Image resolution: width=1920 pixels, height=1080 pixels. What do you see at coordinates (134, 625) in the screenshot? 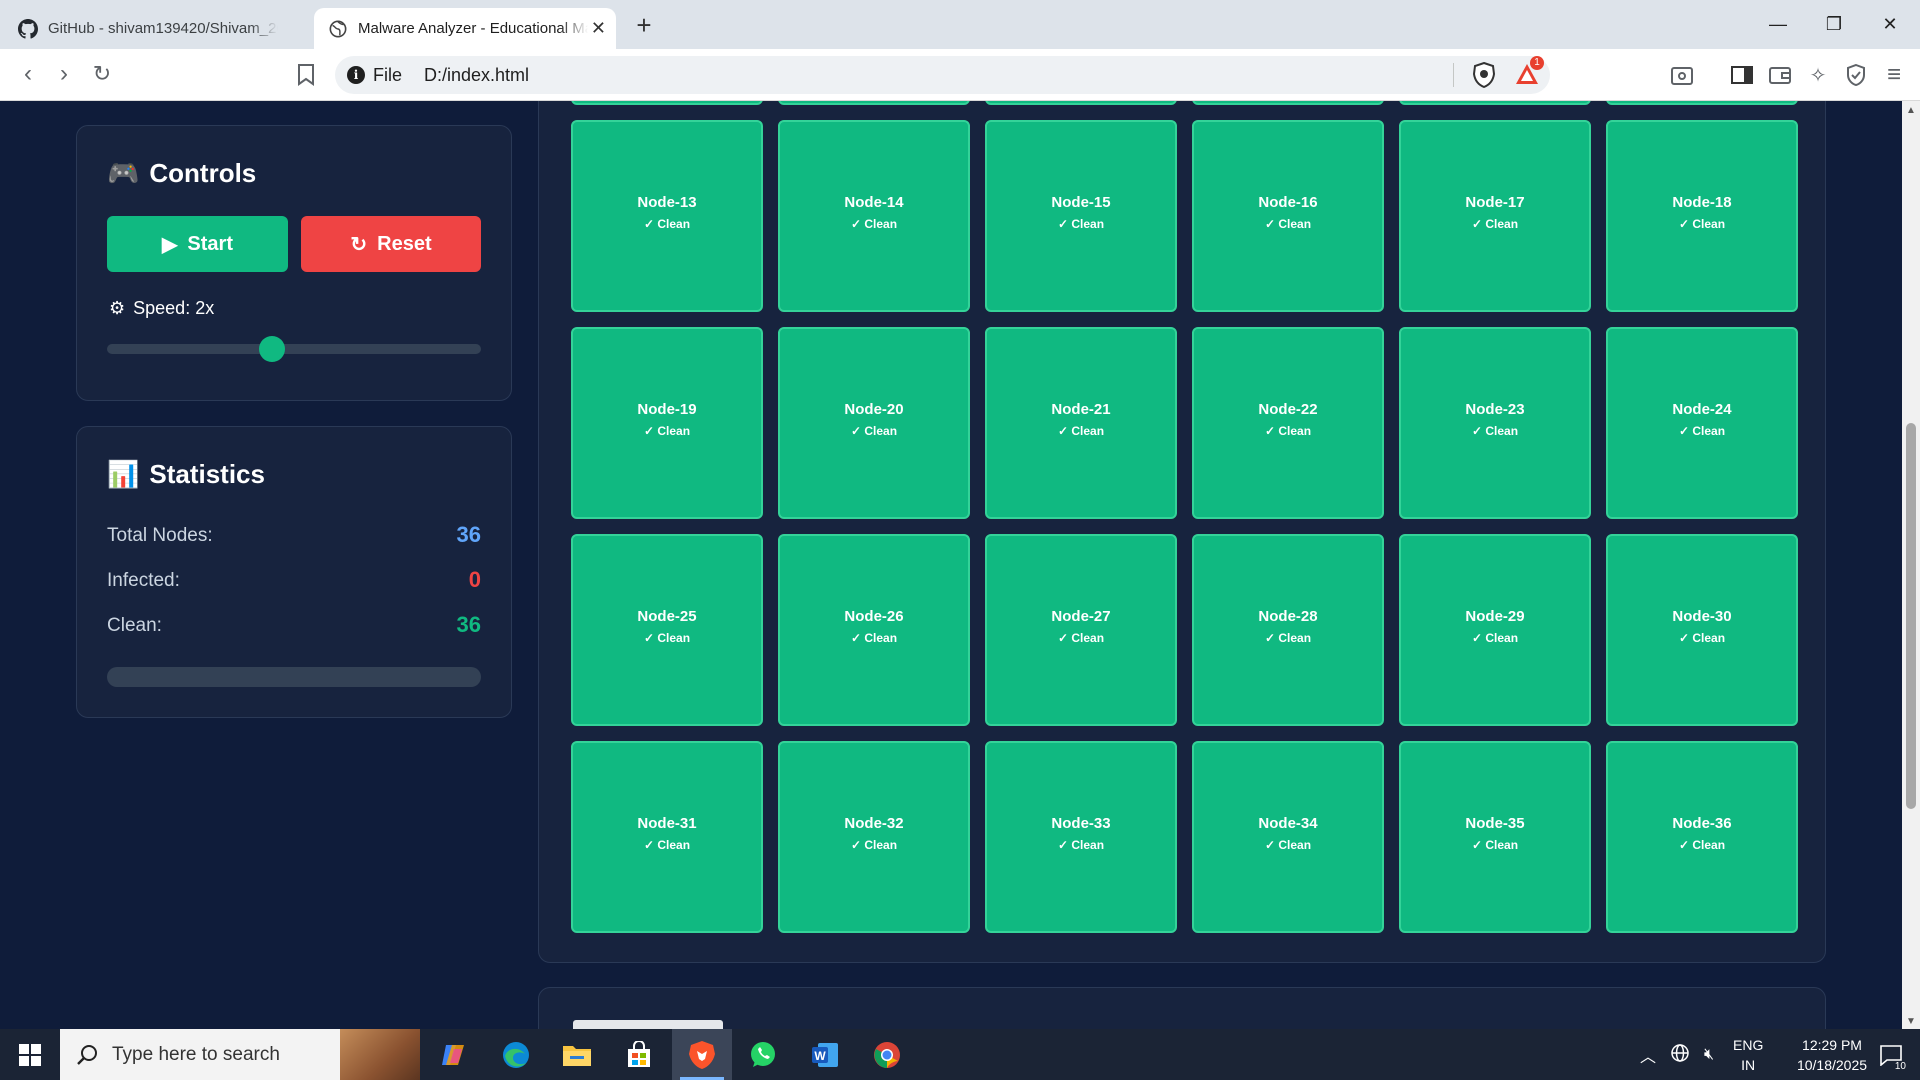
I see `stat-label: Clean:` at bounding box center [134, 625].